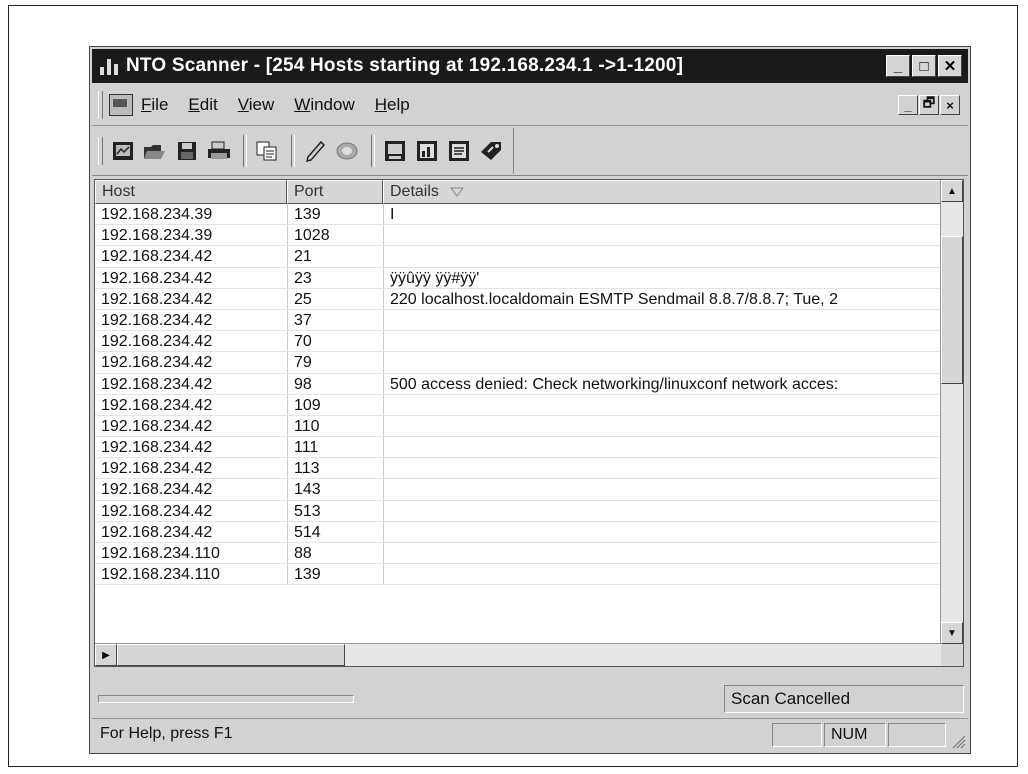 The image size is (1028, 774). What do you see at coordinates (952, 655) in the screenshot?
I see `scroll-corner` at bounding box center [952, 655].